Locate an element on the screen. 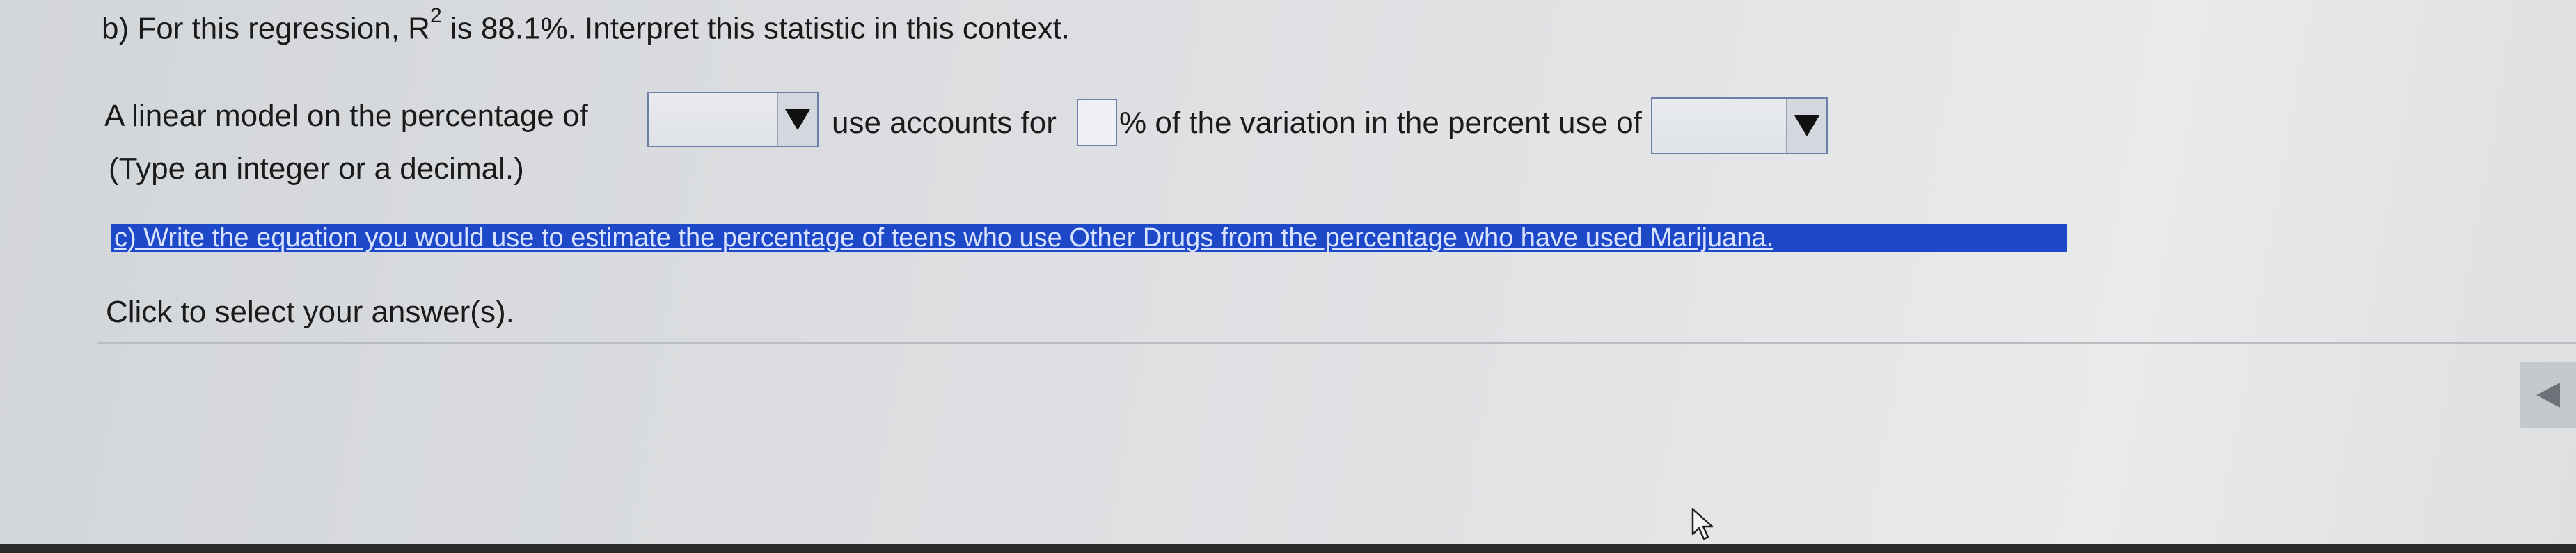 The height and width of the screenshot is (553, 2576). part-b-prefix: b) For this regression, R is located at coordinates (266, 28).